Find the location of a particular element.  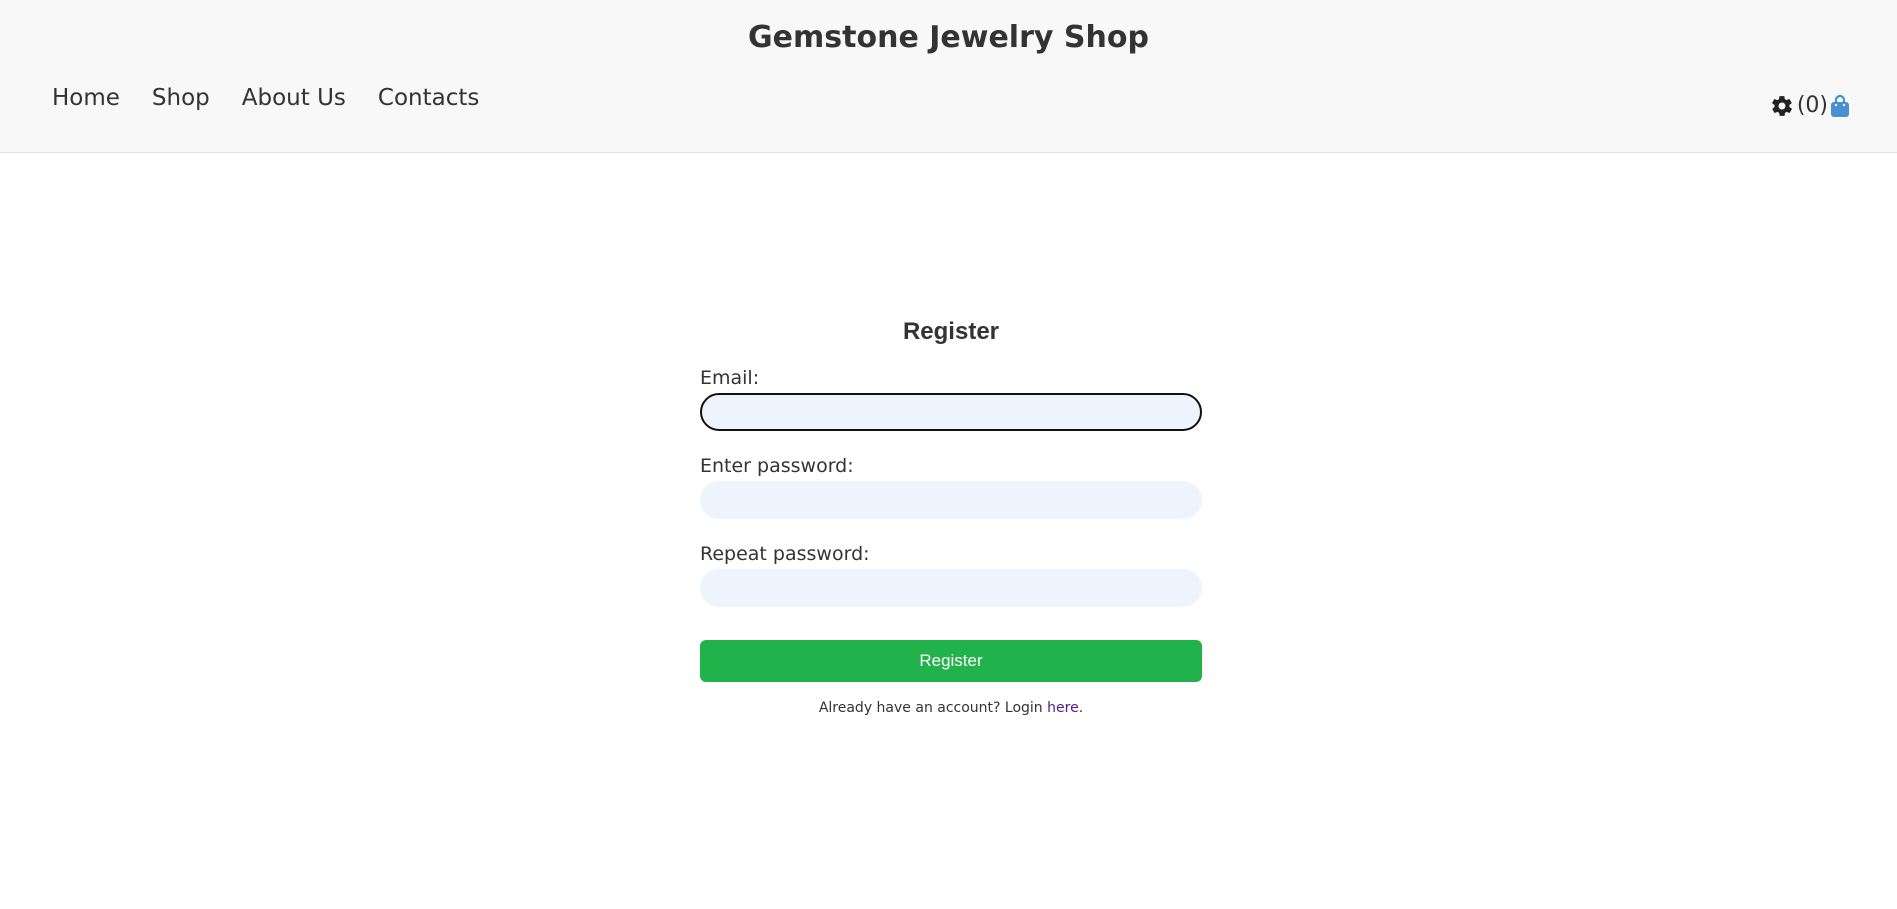

cart-count: (0) is located at coordinates (1812, 105).